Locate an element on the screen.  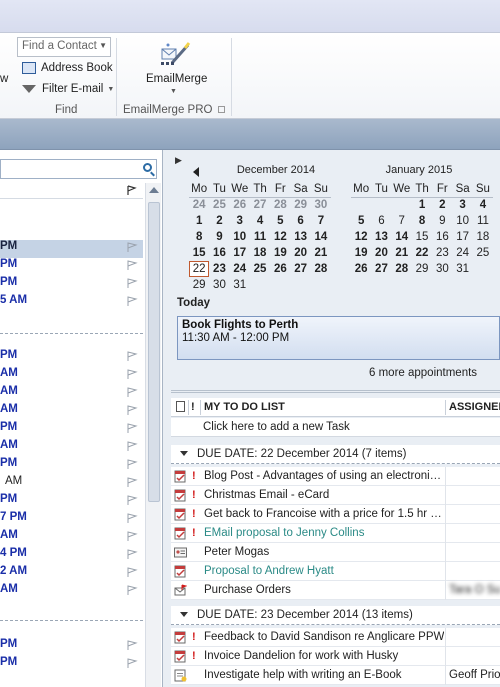
calendar-day: 20 is located at coordinates (300, 253).